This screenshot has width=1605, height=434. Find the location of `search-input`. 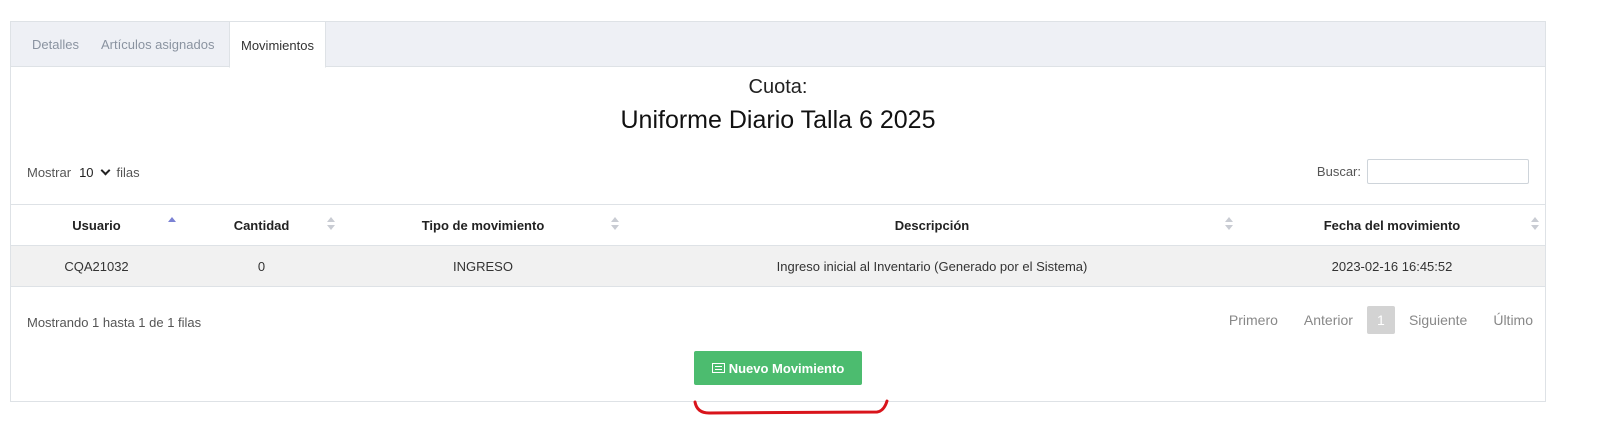

search-input is located at coordinates (1448, 171).